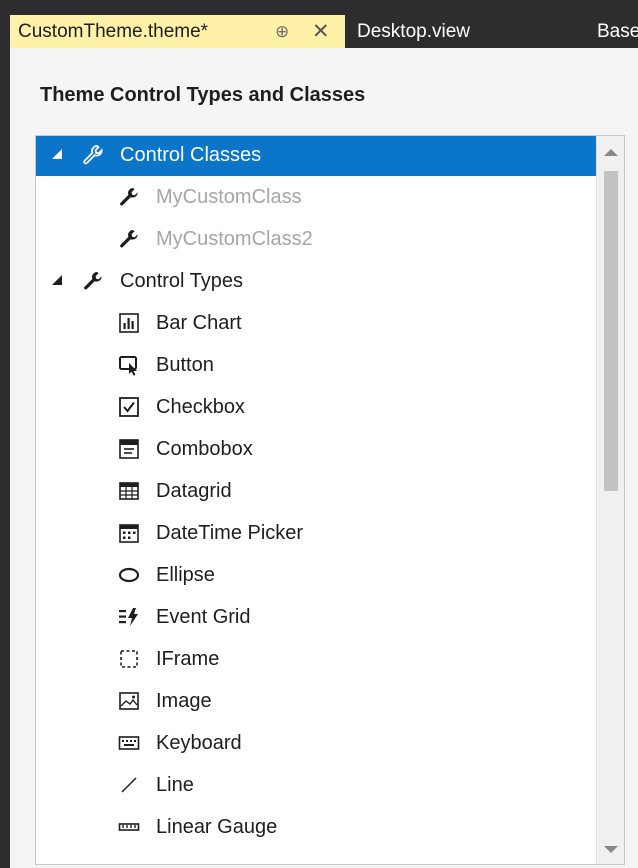 The image size is (638, 868). What do you see at coordinates (611, 152) in the screenshot?
I see `scroll-up-icon` at bounding box center [611, 152].